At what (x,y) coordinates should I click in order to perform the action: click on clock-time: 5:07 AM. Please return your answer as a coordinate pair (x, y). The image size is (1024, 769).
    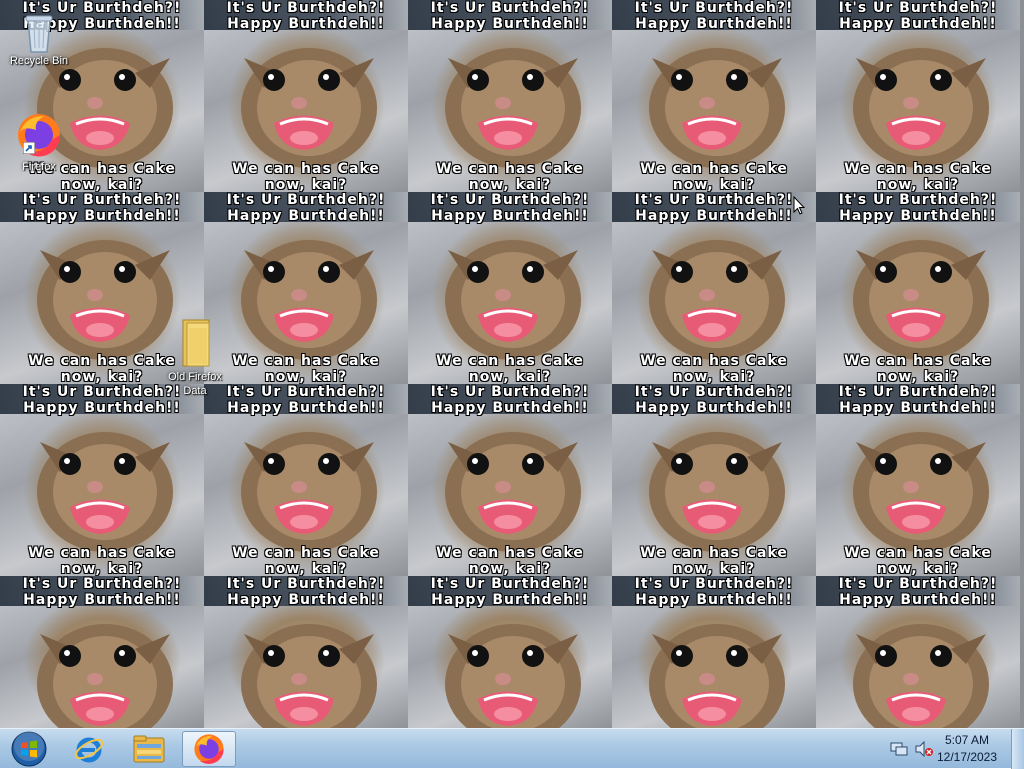
    Looking at the image, I should click on (967, 740).